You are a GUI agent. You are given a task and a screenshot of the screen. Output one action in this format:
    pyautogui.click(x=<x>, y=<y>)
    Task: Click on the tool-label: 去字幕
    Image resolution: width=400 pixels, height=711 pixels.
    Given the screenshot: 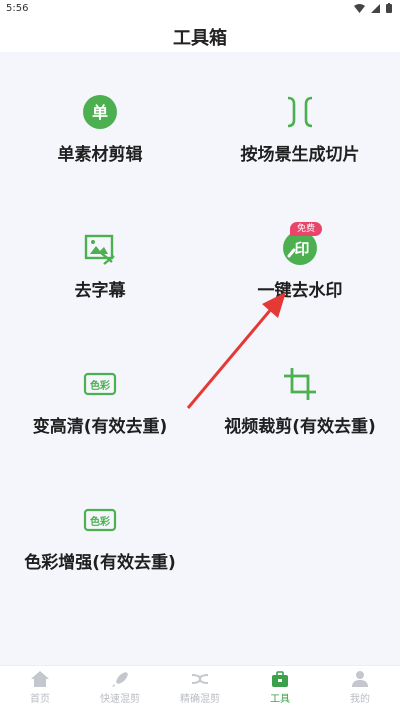 What is the action you would take?
    pyautogui.click(x=100, y=291)
    